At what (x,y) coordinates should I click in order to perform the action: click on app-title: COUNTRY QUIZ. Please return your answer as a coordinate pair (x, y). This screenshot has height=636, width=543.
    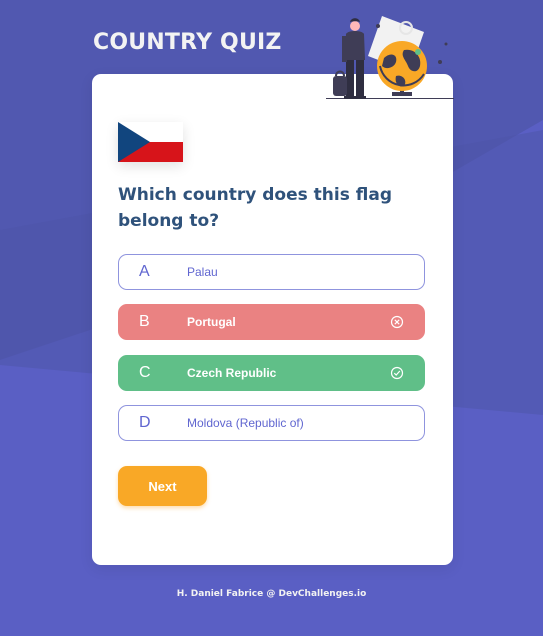
    Looking at the image, I should click on (187, 42).